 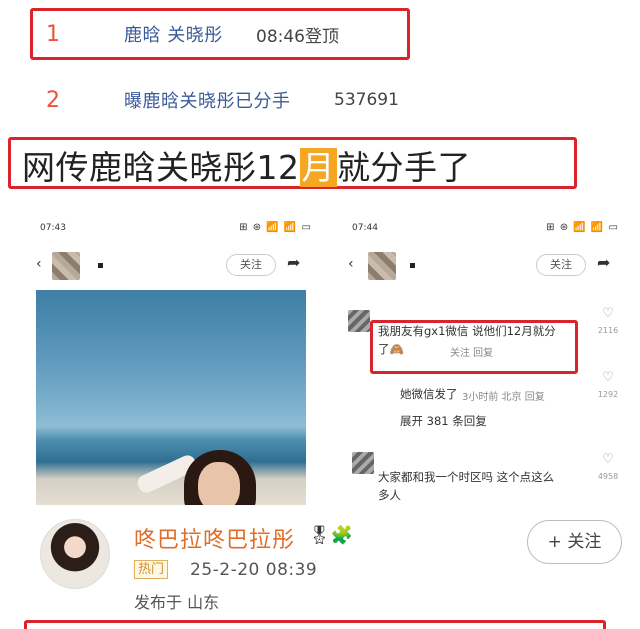 What do you see at coordinates (173, 228) in the screenshot?
I see `status-bar: 07:43 ⊞ ⊛ 📶 📶 ▭` at bounding box center [173, 228].